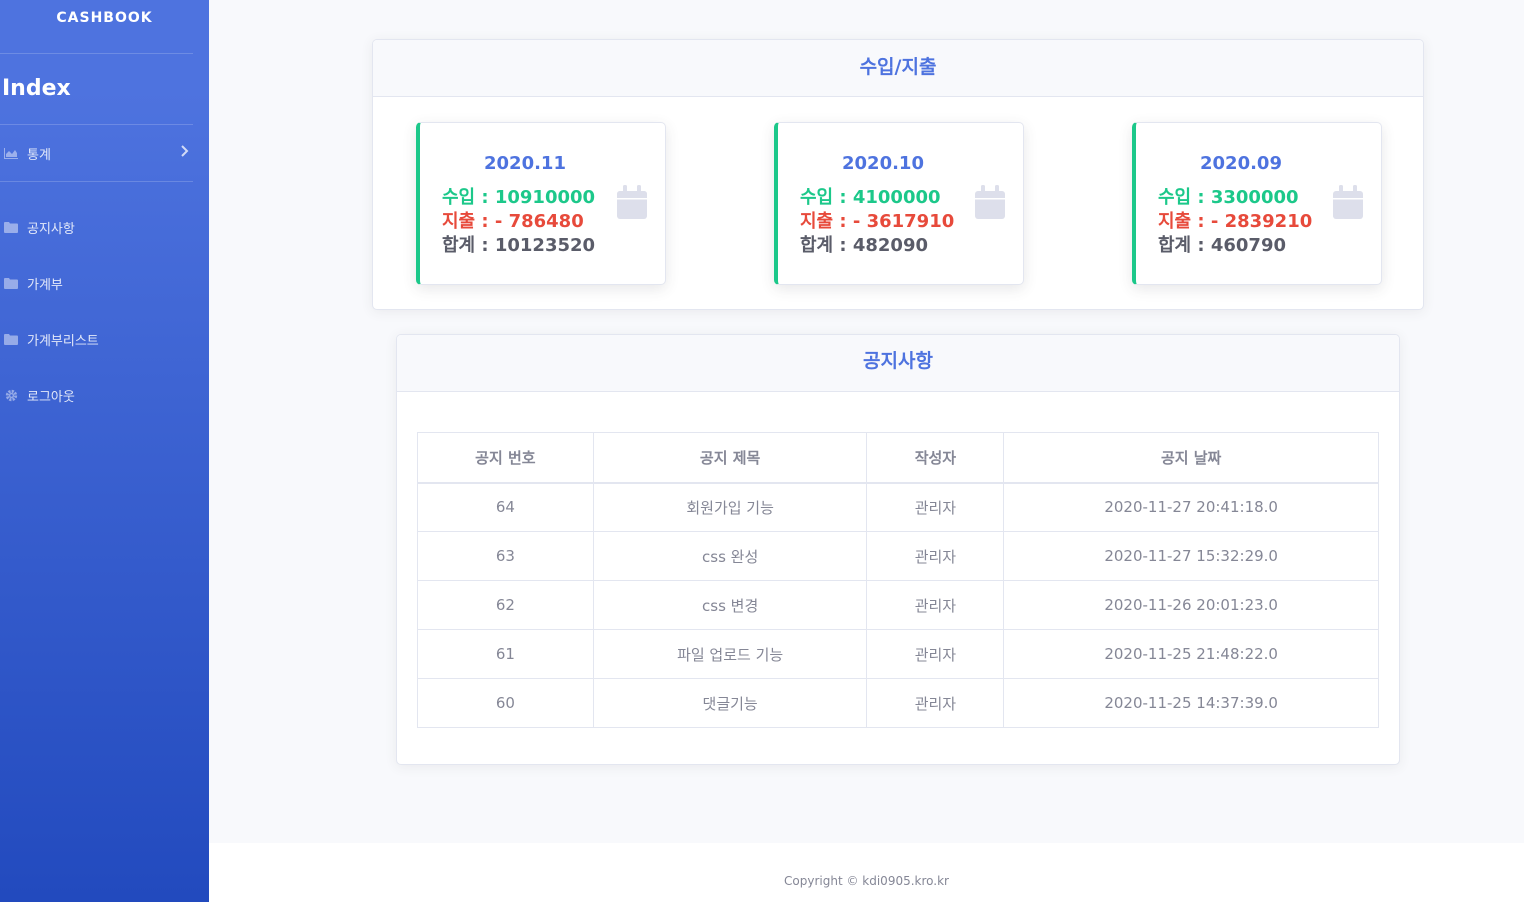 Image resolution: width=1524 pixels, height=902 pixels. What do you see at coordinates (505, 654) in the screenshot?
I see `notice-number: 61` at bounding box center [505, 654].